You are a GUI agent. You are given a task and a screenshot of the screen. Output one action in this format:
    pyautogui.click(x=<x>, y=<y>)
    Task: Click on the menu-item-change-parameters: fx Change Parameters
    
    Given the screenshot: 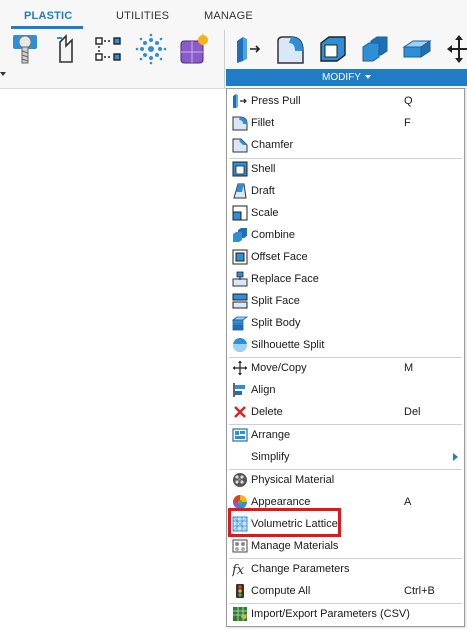 What is the action you would take?
    pyautogui.click(x=345, y=569)
    